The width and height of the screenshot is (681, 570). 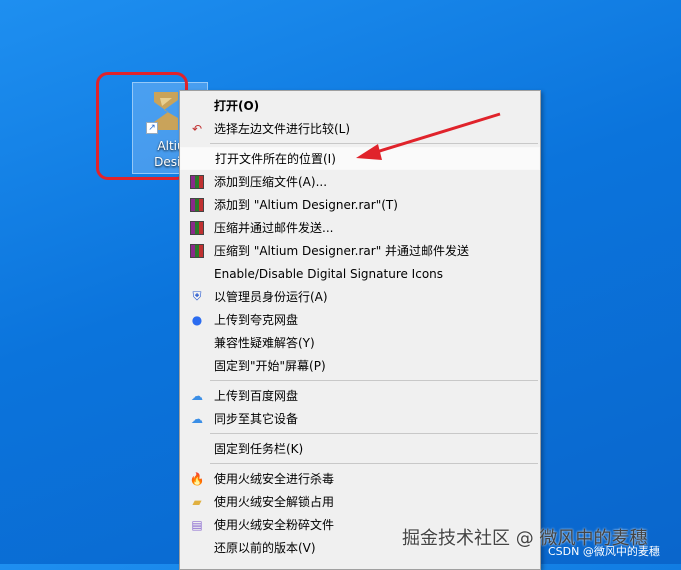 What do you see at coordinates (270, 366) in the screenshot?
I see `menu-item-label: 固定到"开始"屏幕(P)` at bounding box center [270, 366].